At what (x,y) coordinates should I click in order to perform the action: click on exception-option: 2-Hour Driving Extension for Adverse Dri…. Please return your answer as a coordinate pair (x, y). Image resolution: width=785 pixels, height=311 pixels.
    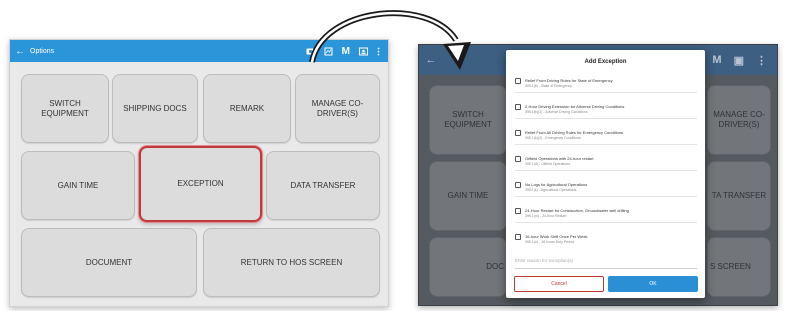
    Looking at the image, I should click on (606, 111).